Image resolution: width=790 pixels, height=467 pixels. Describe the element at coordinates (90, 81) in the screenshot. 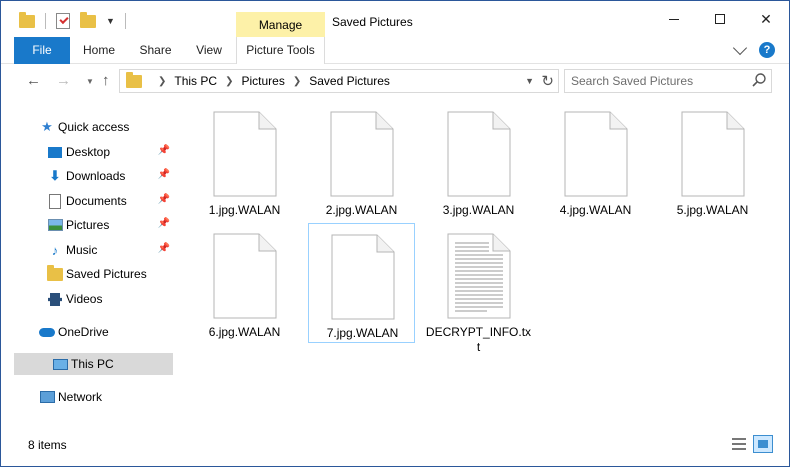

I see `recent-locations-chevron-down-icon: ▼` at that location.